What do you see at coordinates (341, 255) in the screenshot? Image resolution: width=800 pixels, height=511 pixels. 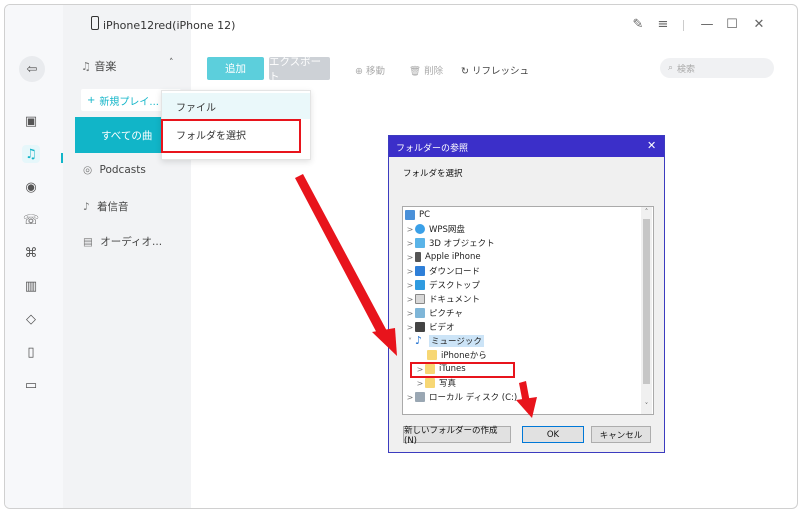 I see `arrow-shaft-long` at bounding box center [341, 255].